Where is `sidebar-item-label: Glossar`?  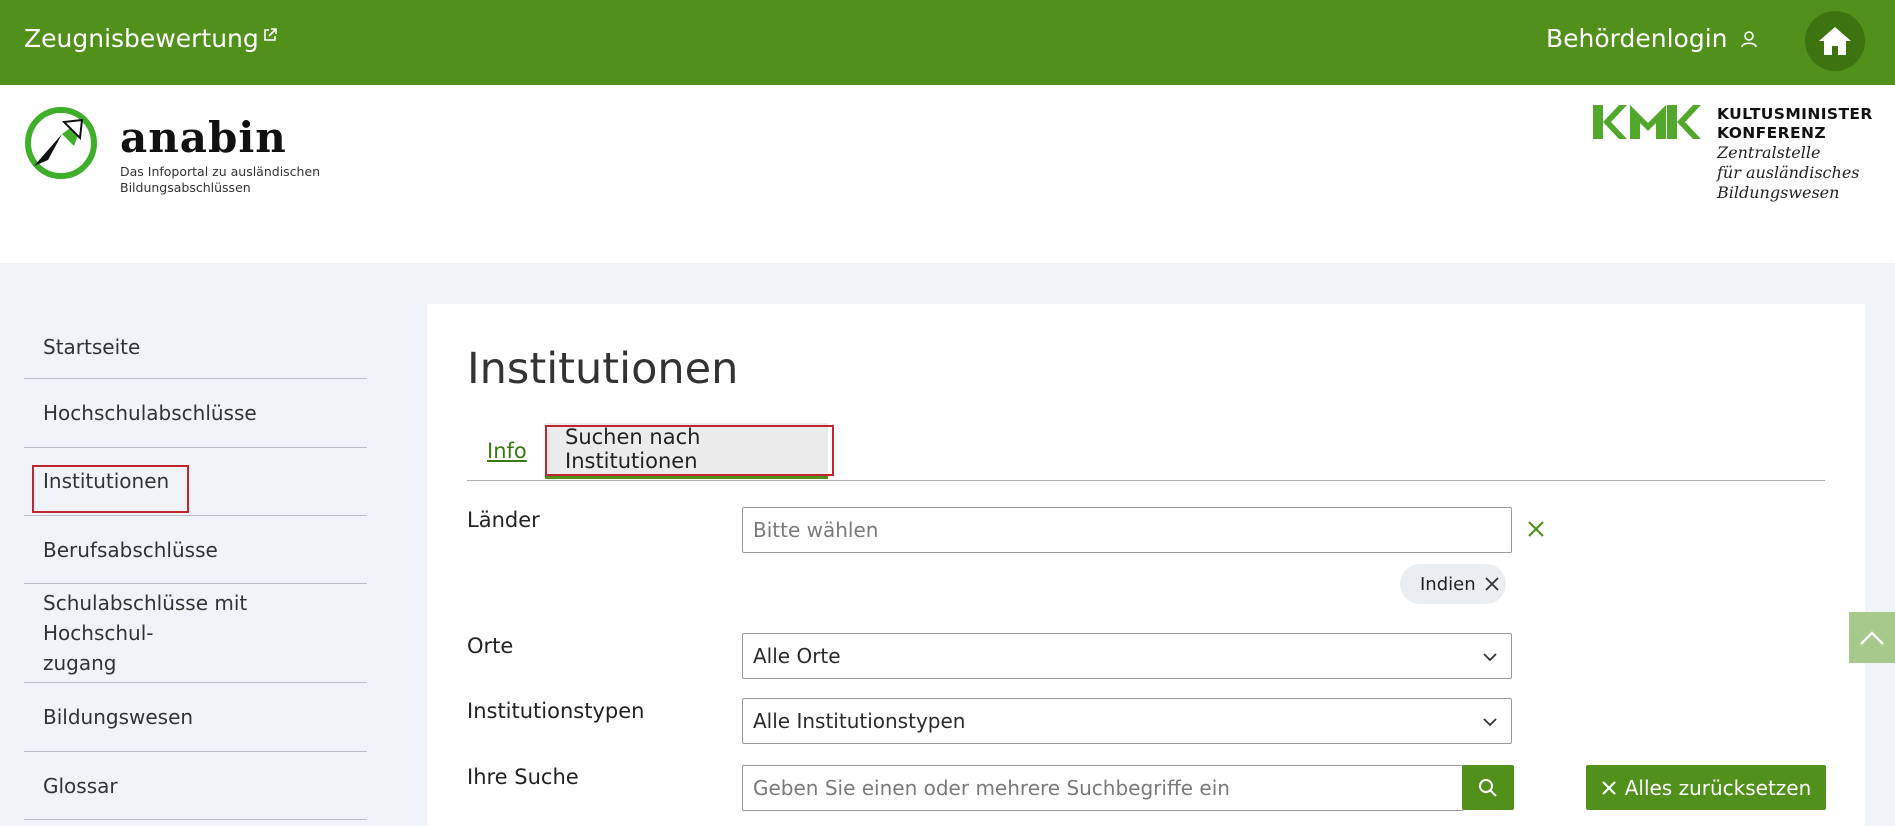 sidebar-item-label: Glossar is located at coordinates (80, 785).